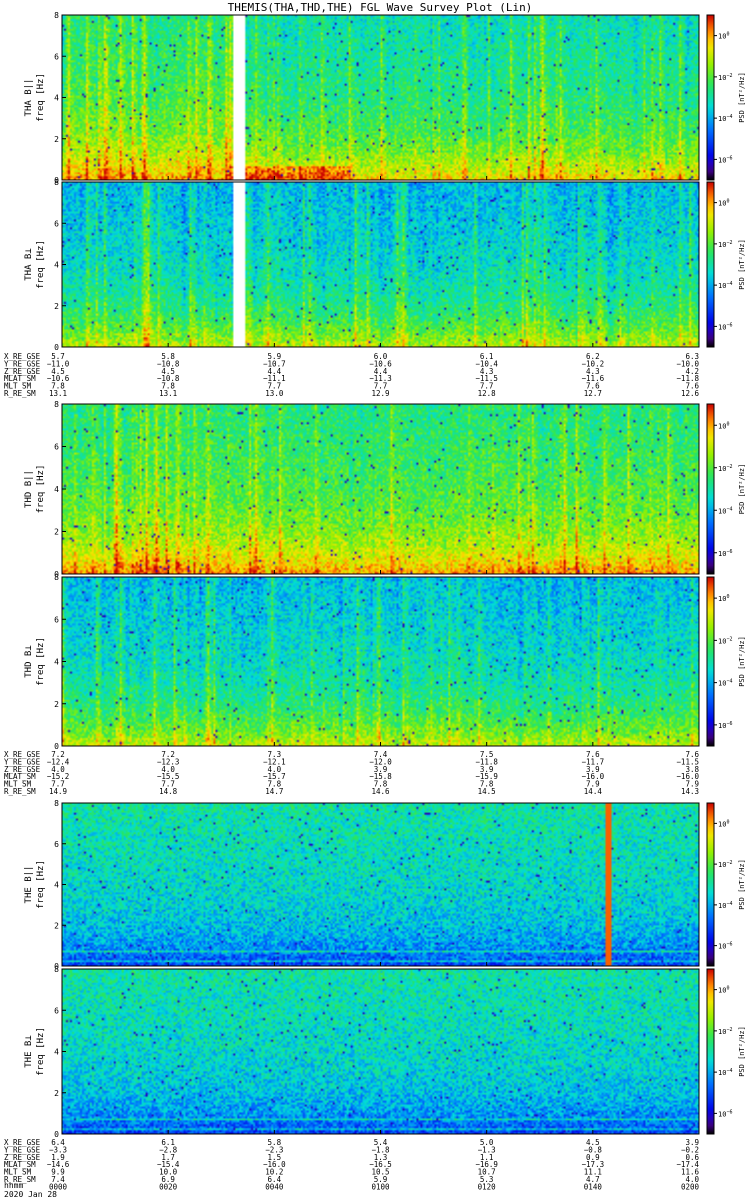 The height and width of the screenshot is (1200, 750). I want to click on panel-ylabel: THD B⊥, so click(29, 661).